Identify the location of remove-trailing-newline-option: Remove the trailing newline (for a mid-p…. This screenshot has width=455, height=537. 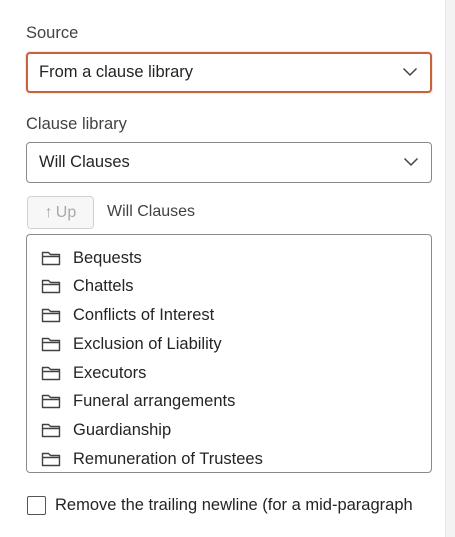
(236, 505).